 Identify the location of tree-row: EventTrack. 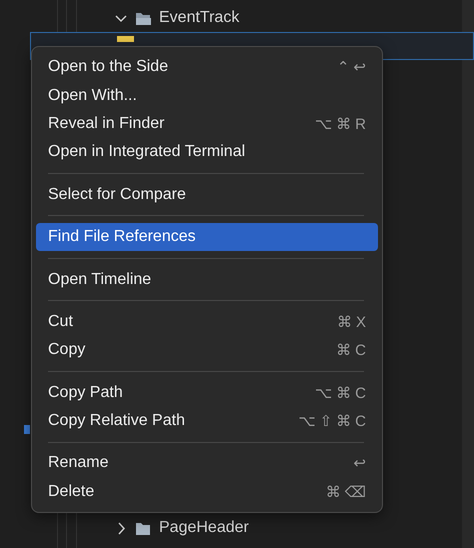
(252, 18).